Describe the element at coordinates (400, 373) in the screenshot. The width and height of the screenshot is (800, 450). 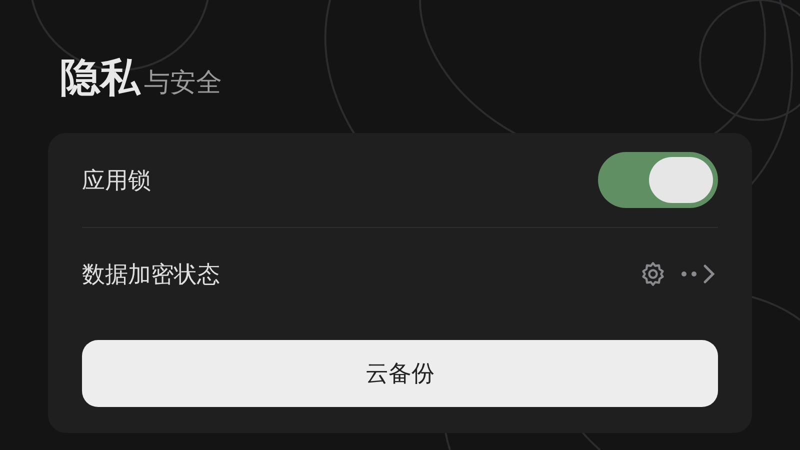
I see `cloud-backup-button: 云备份` at that location.